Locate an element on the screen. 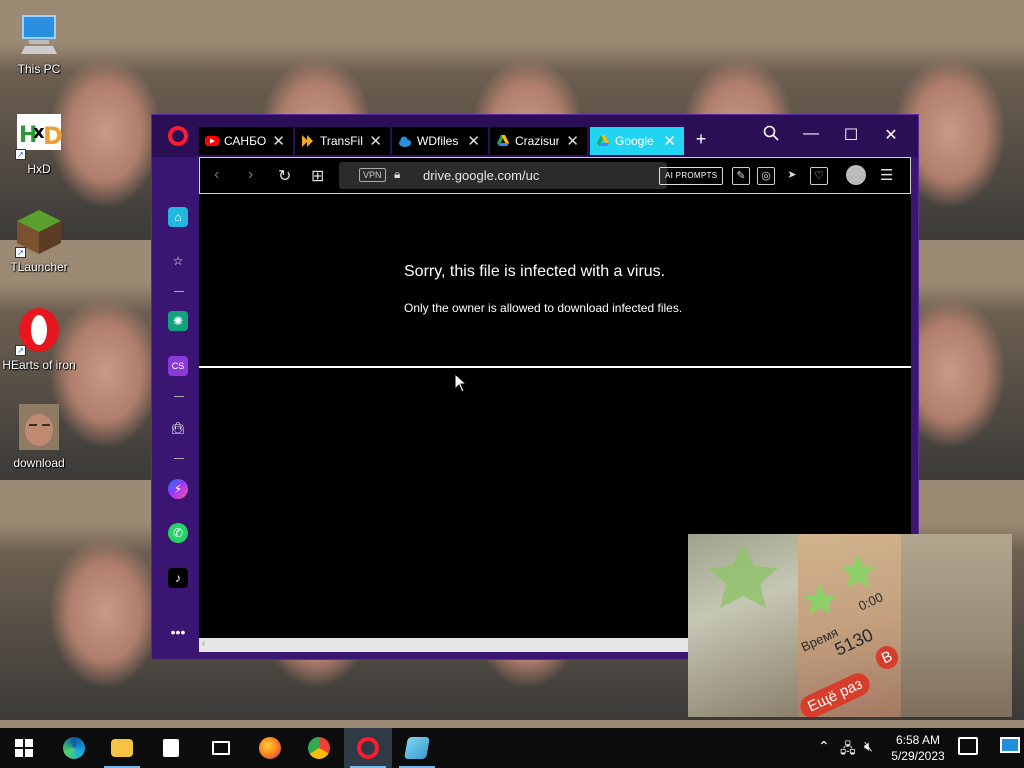  overlay-red-button: В is located at coordinates (887, 657).